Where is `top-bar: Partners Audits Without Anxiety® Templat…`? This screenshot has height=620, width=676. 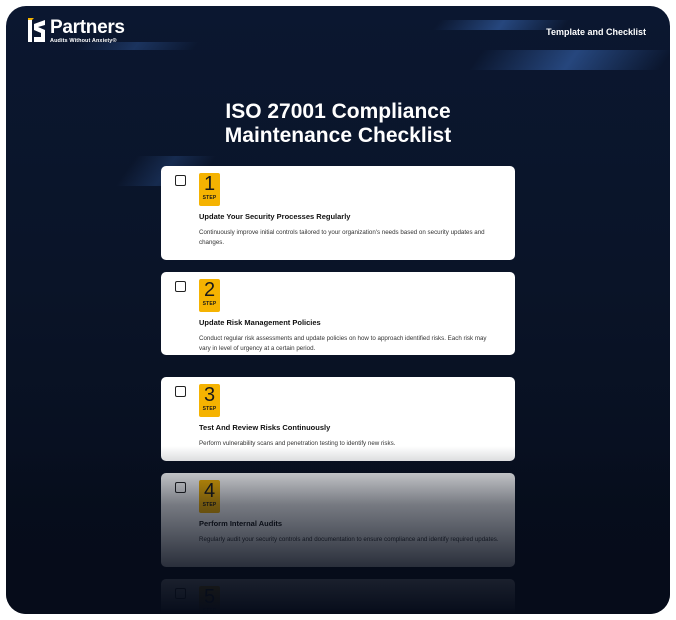
top-bar: Partners Audits Without Anxiety® Templat… is located at coordinates (338, 36).